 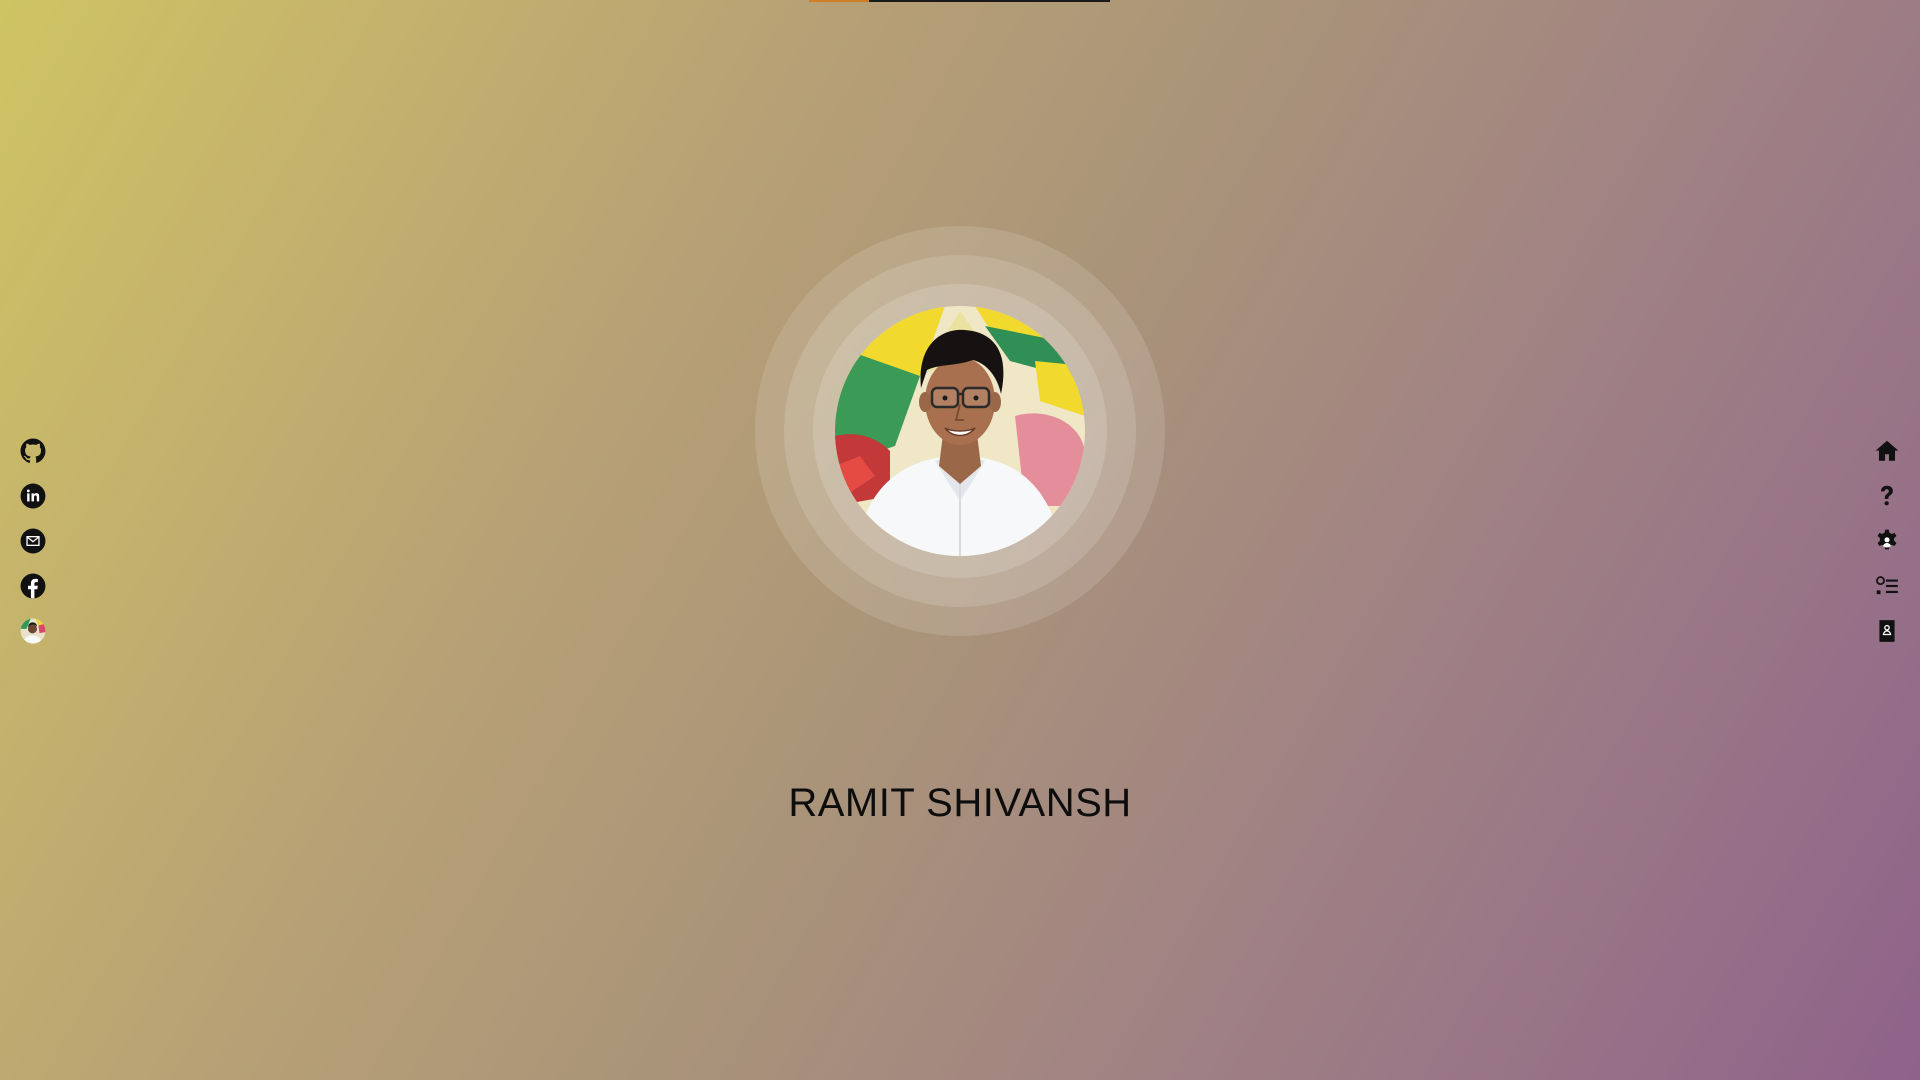 I want to click on github-icon, so click(x=33, y=450).